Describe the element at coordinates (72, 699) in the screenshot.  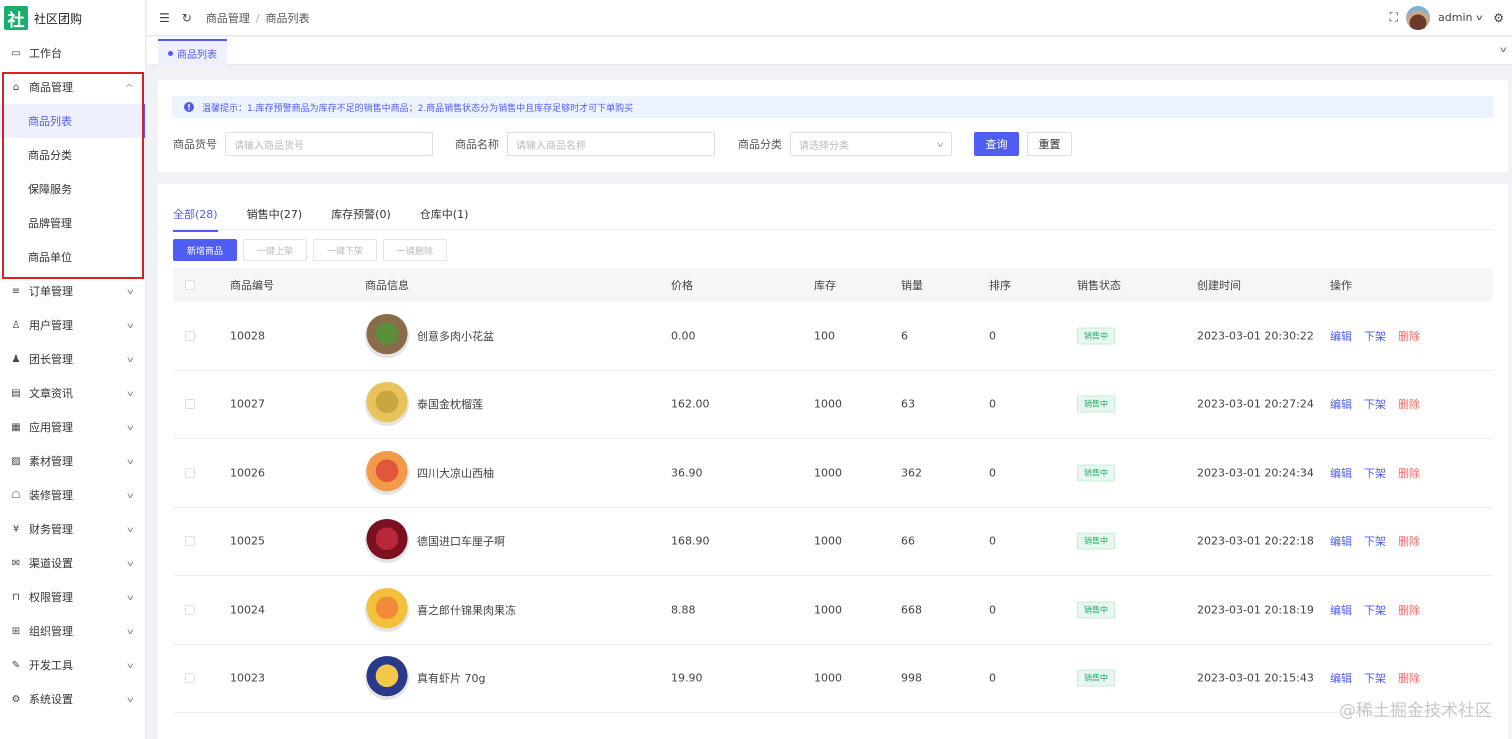
I see `sidebar-item: ⚙ 系统设置 v` at that location.